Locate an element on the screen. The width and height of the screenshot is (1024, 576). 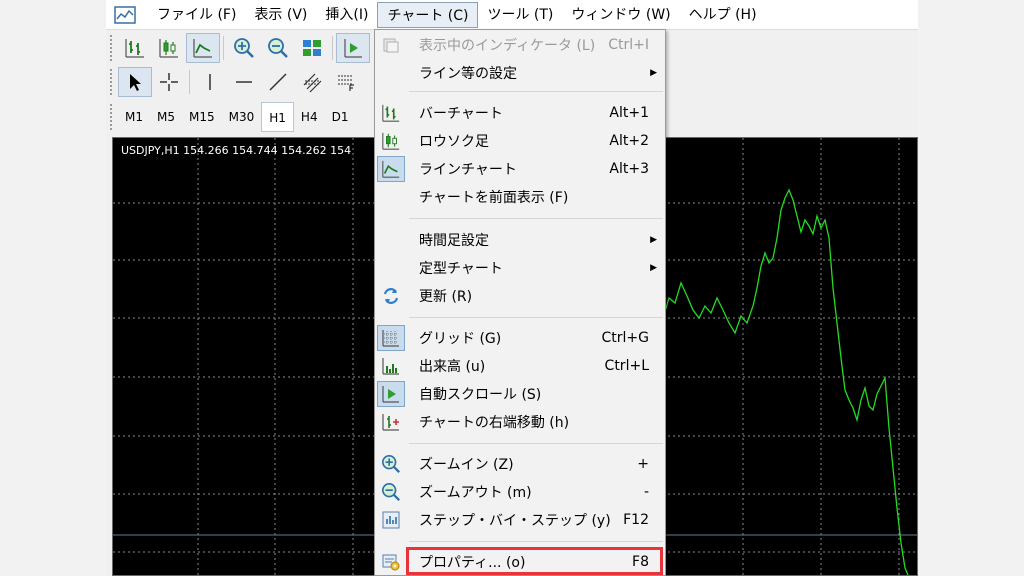
line-chart-button is located at coordinates (203, 48).